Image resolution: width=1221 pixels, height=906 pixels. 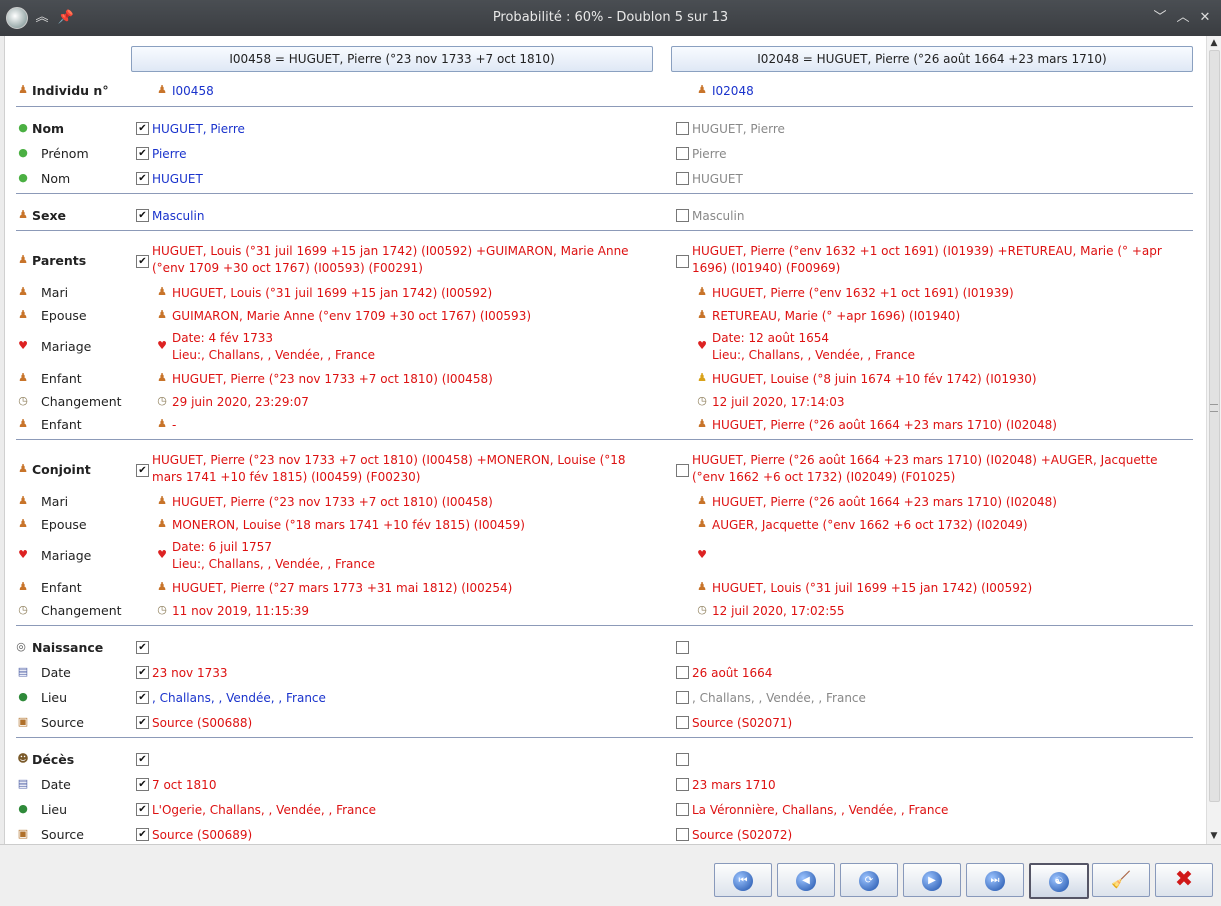 I want to click on left-conjoint-checkbox: ✔, so click(x=142, y=470).